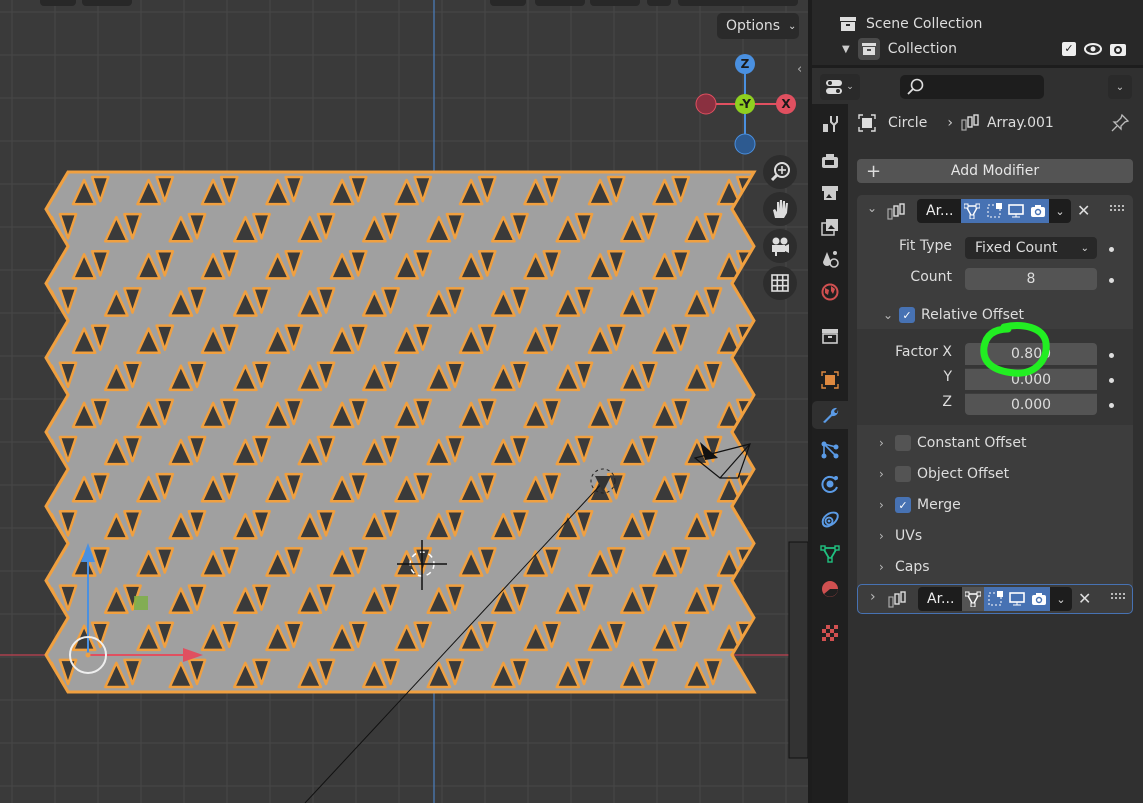  Describe the element at coordinates (1069, 49) in the screenshot. I see `exclude-checkbox: ✓` at that location.